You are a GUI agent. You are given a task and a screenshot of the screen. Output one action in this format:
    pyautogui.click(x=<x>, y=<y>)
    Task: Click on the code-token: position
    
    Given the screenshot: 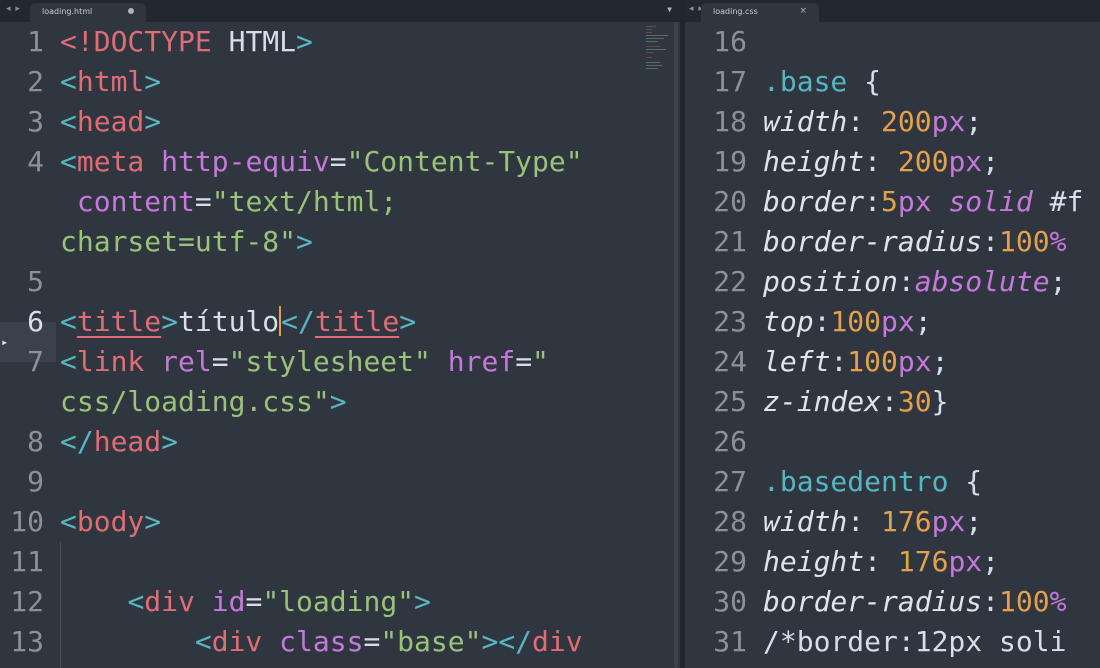 What is the action you would take?
    pyautogui.click(x=830, y=281)
    